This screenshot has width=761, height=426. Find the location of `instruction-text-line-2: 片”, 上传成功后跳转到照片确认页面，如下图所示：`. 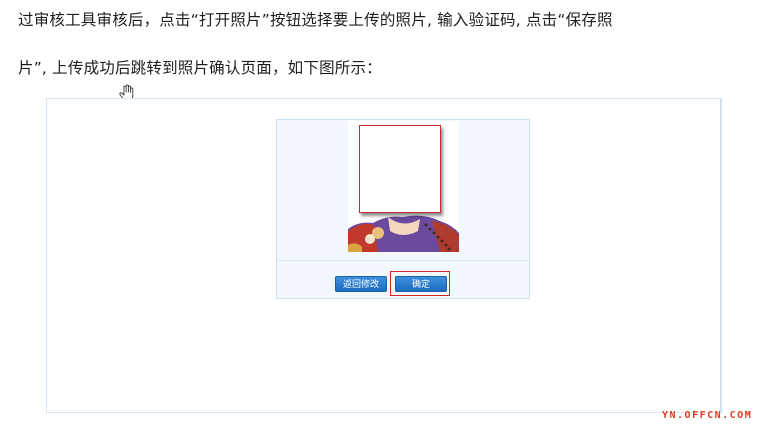

instruction-text-line-2: 片”, 上传成功后跳转到照片确认页面，如下图所示： is located at coordinates (200, 68).